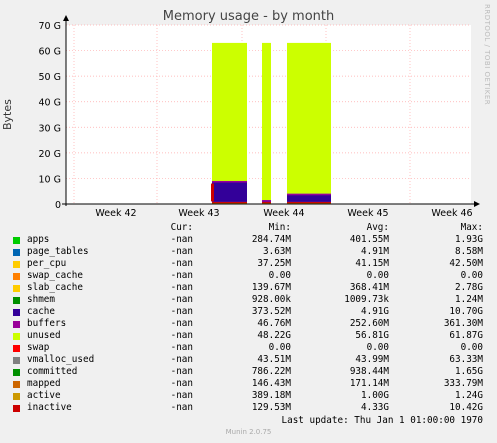  What do you see at coordinates (248, 240) in the screenshot?
I see `legend-row: apps -nan 284.74M 401.55M 1.93G` at bounding box center [248, 240].